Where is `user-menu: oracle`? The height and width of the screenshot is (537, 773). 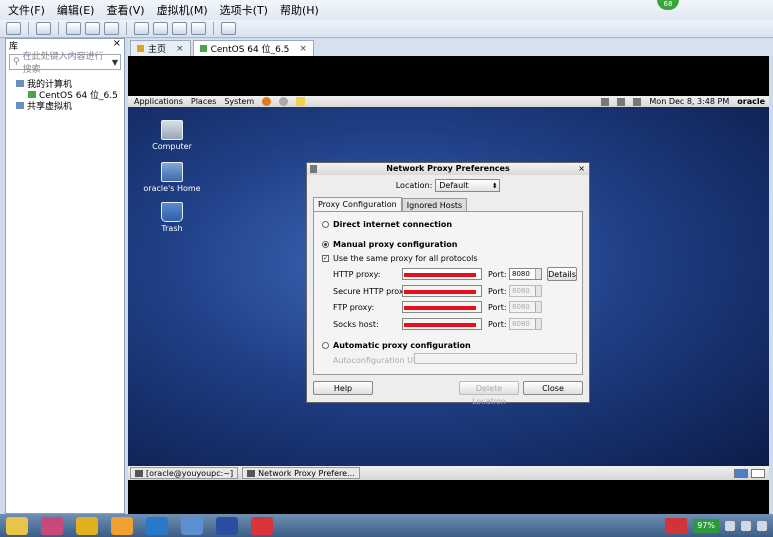
user-menu: oracle is located at coordinates (751, 101).